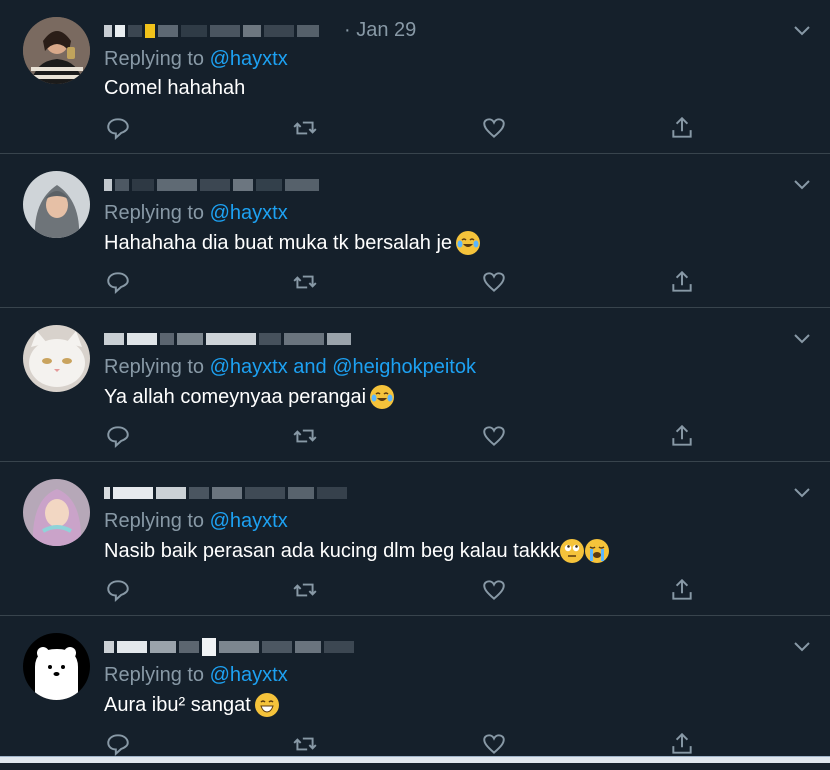 The width and height of the screenshot is (830, 770). What do you see at coordinates (290, 367) in the screenshot?
I see `replying-to: Replying to @hayxtx and @heighokpeitok` at bounding box center [290, 367].